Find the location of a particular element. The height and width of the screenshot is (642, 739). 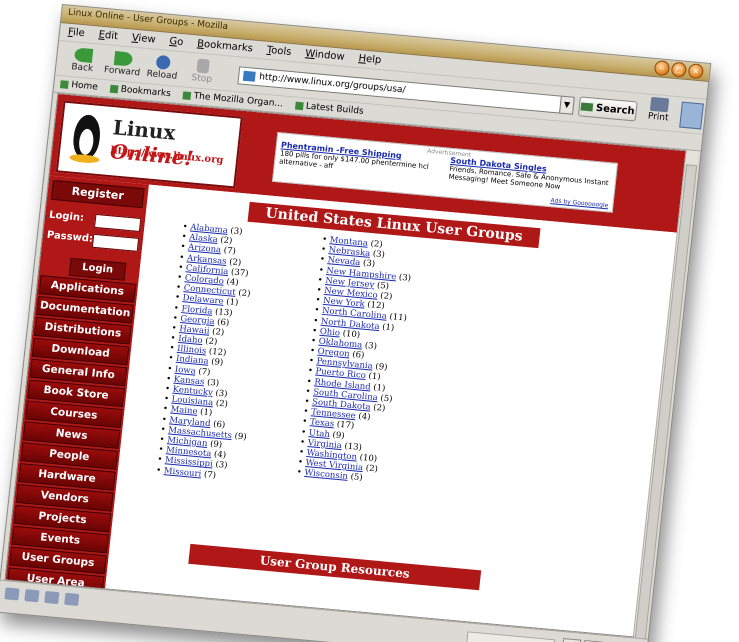

reload-button: Reload is located at coordinates (162, 67).